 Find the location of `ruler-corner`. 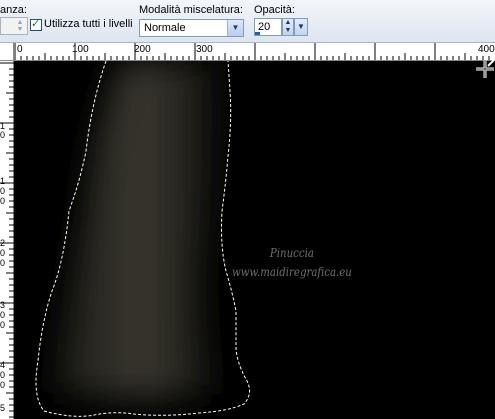

ruler-corner is located at coordinates (7, 52).